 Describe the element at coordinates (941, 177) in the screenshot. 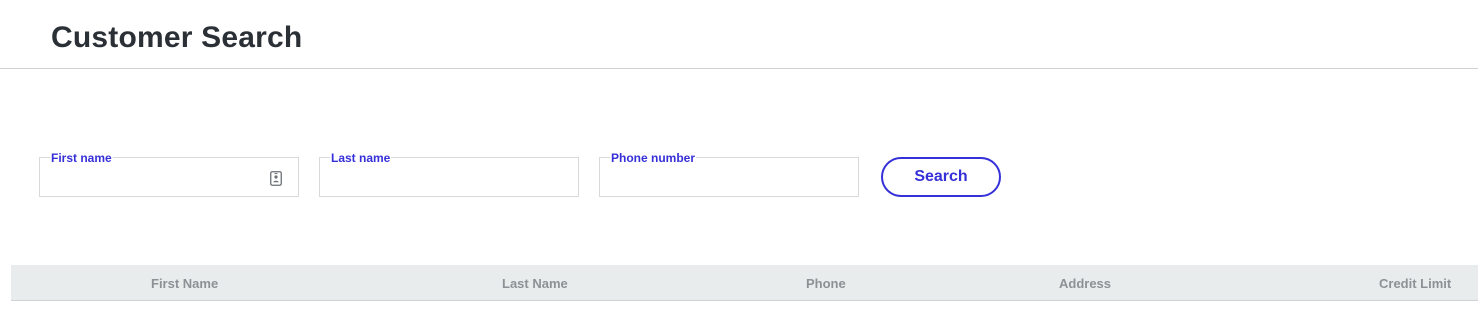

I see `search-button: Search` at that location.